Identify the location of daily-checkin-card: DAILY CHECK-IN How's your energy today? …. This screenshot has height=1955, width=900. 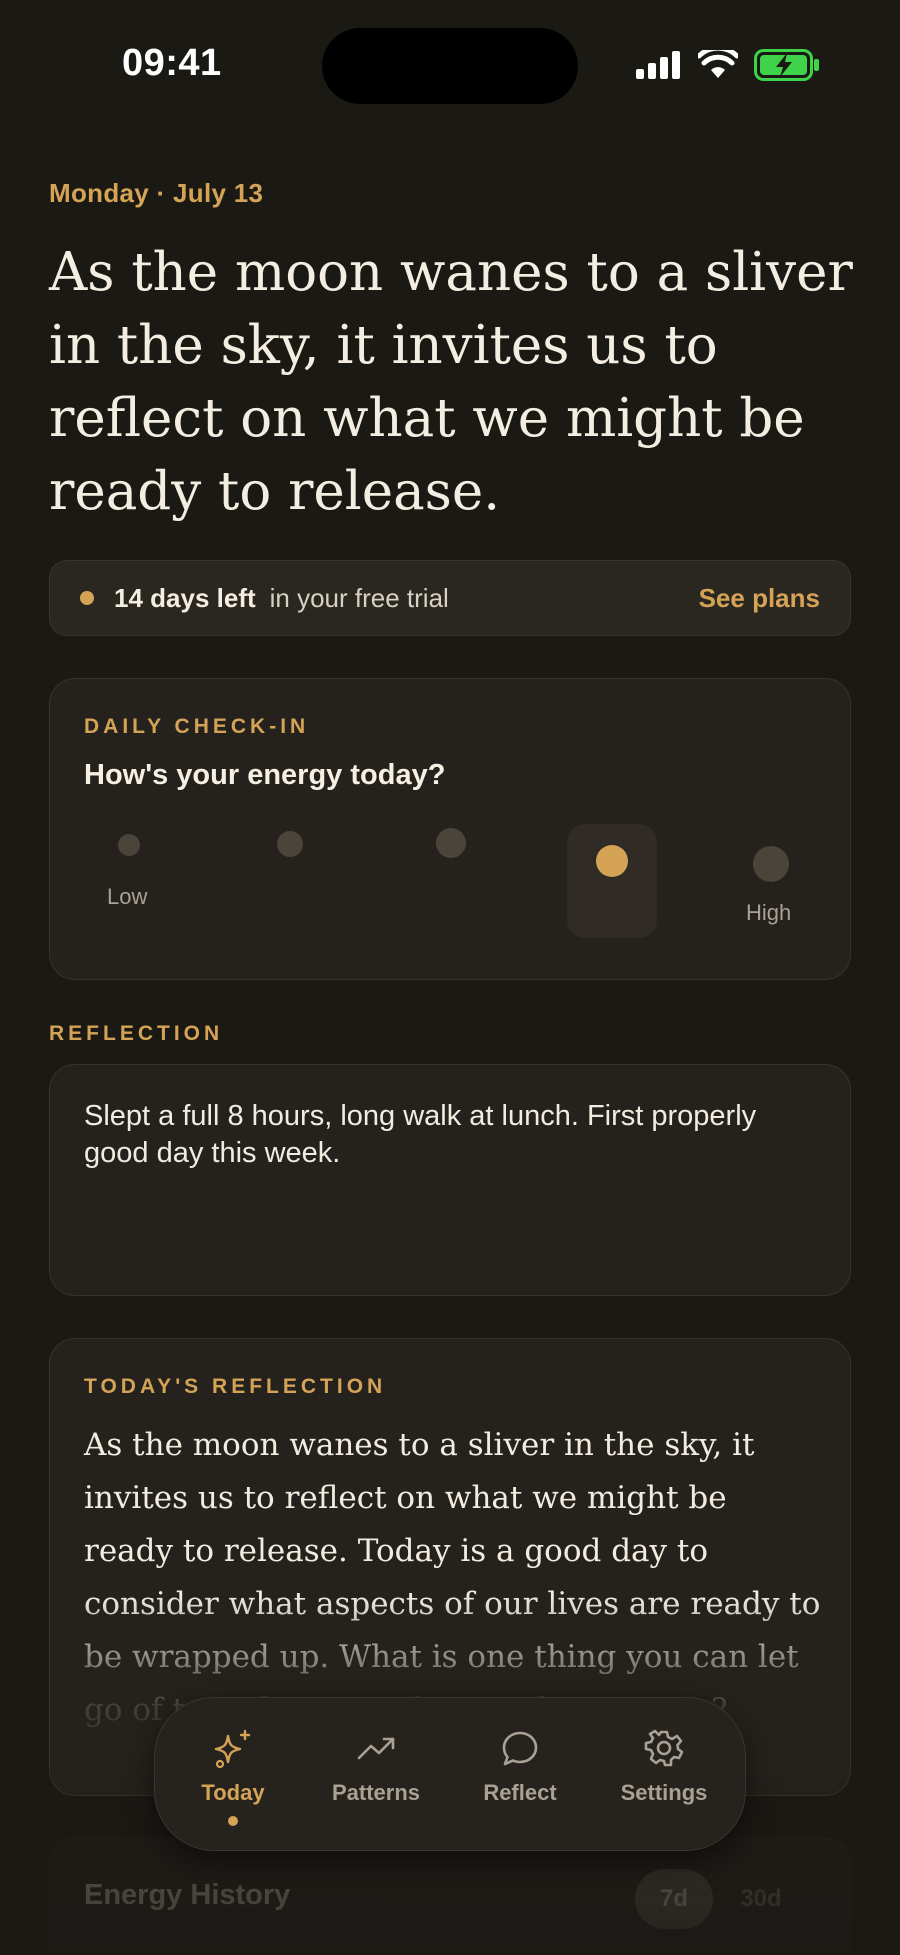
(450, 829).